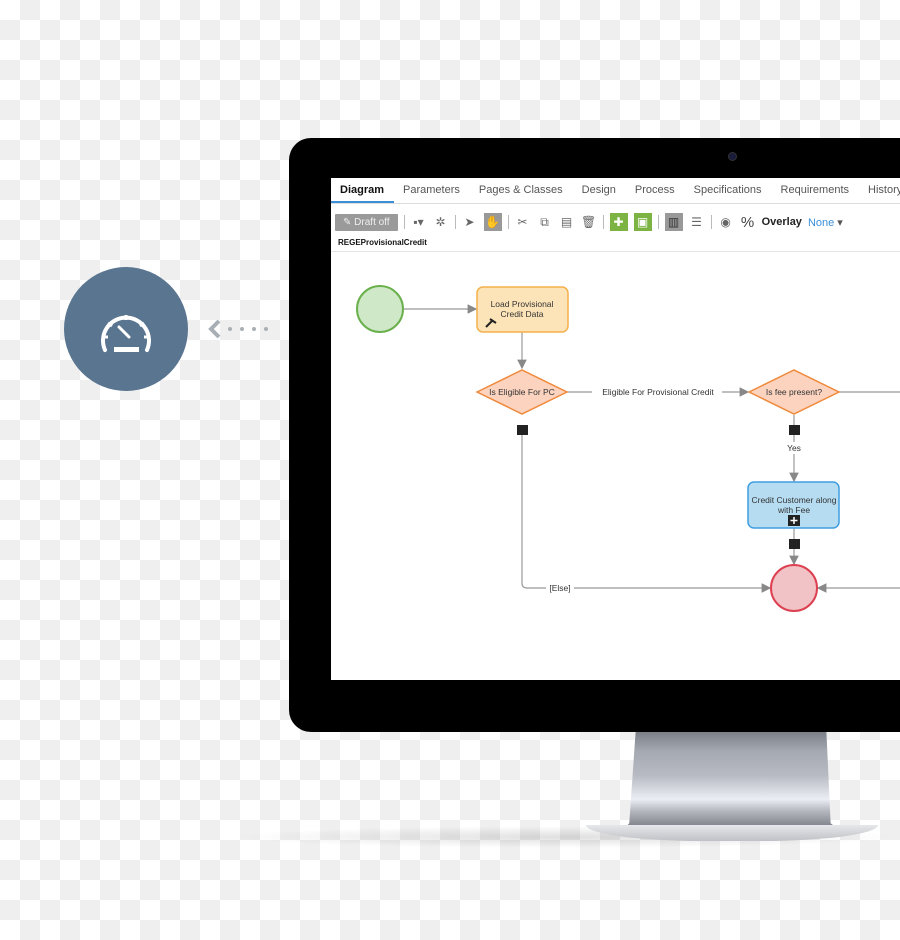 This screenshot has height=940, width=900. Describe the element at coordinates (522, 304) in the screenshot. I see `task-label: Load Provisional` at that location.